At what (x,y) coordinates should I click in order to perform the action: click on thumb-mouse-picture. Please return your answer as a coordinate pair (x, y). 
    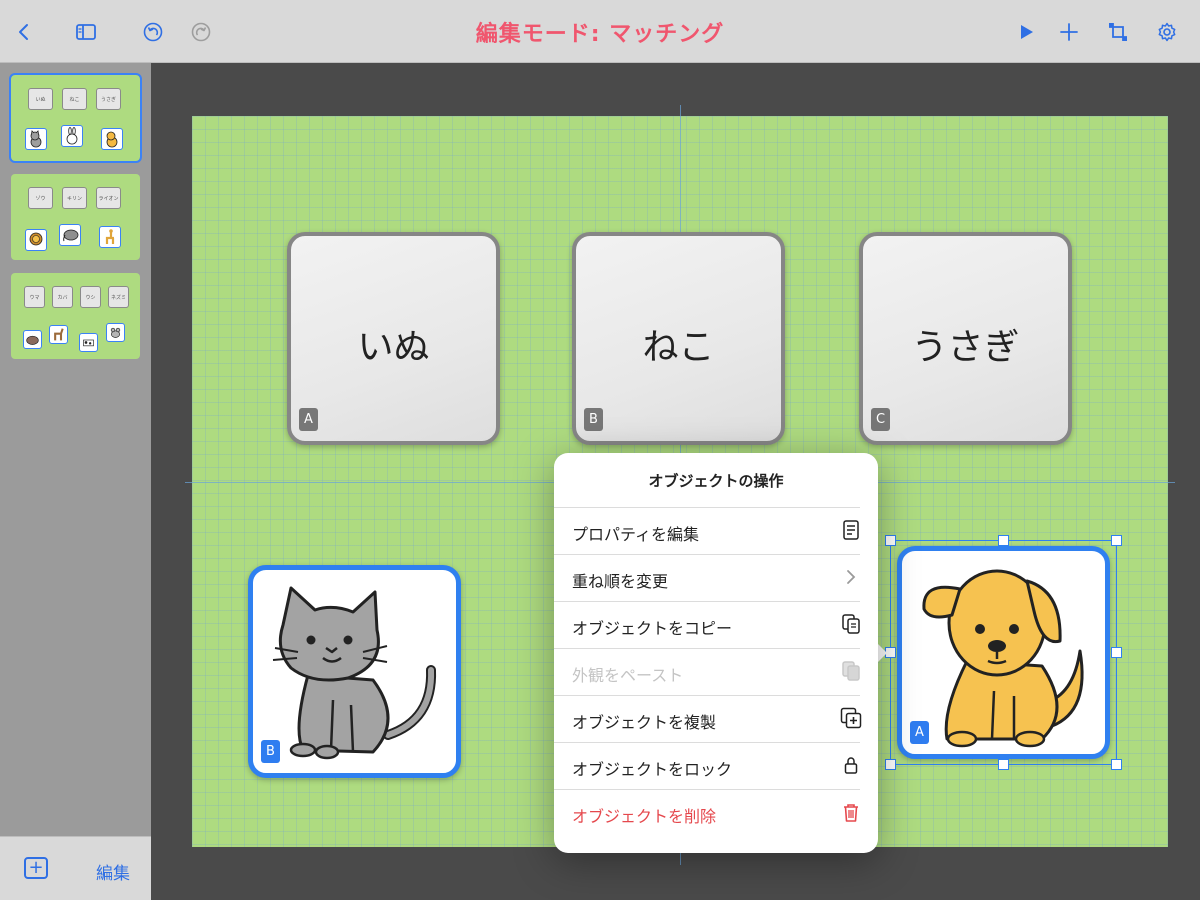
    Looking at the image, I should click on (115, 332).